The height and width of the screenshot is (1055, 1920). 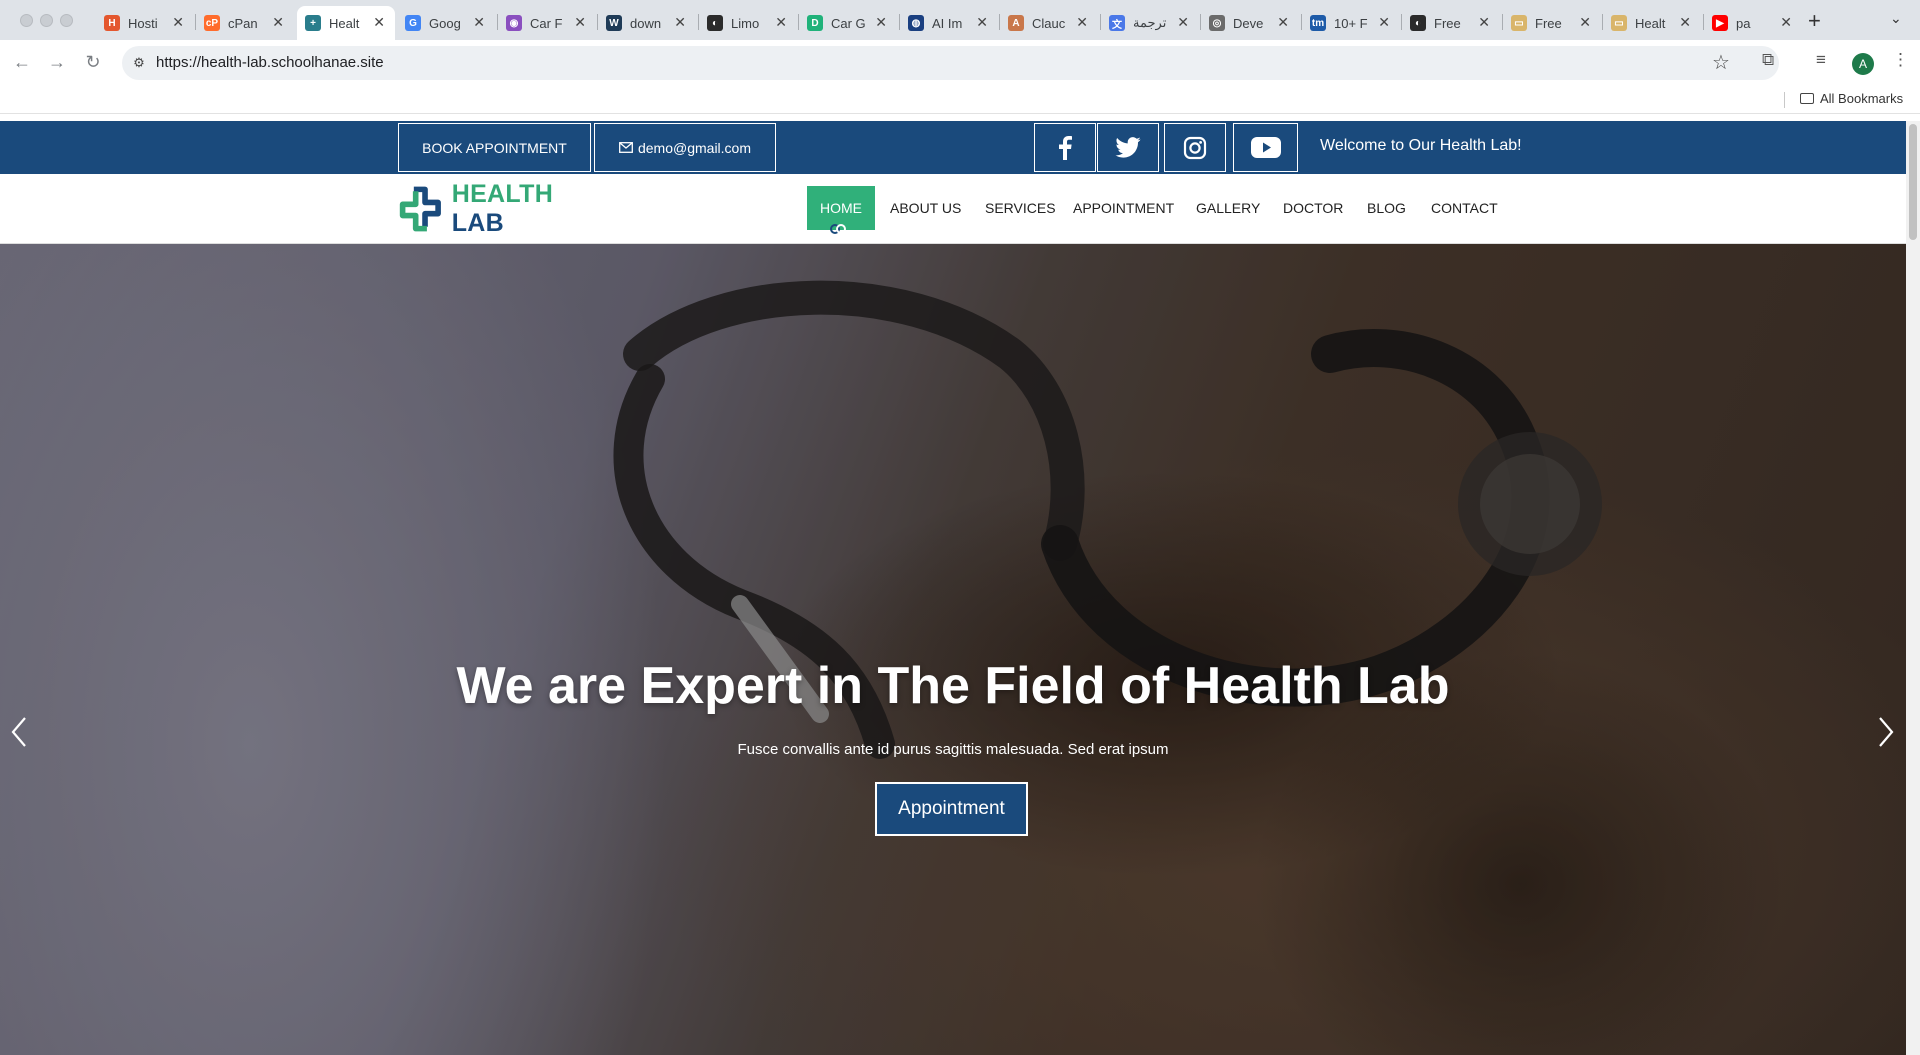 I want to click on facebook-icon, so click(x=1065, y=147).